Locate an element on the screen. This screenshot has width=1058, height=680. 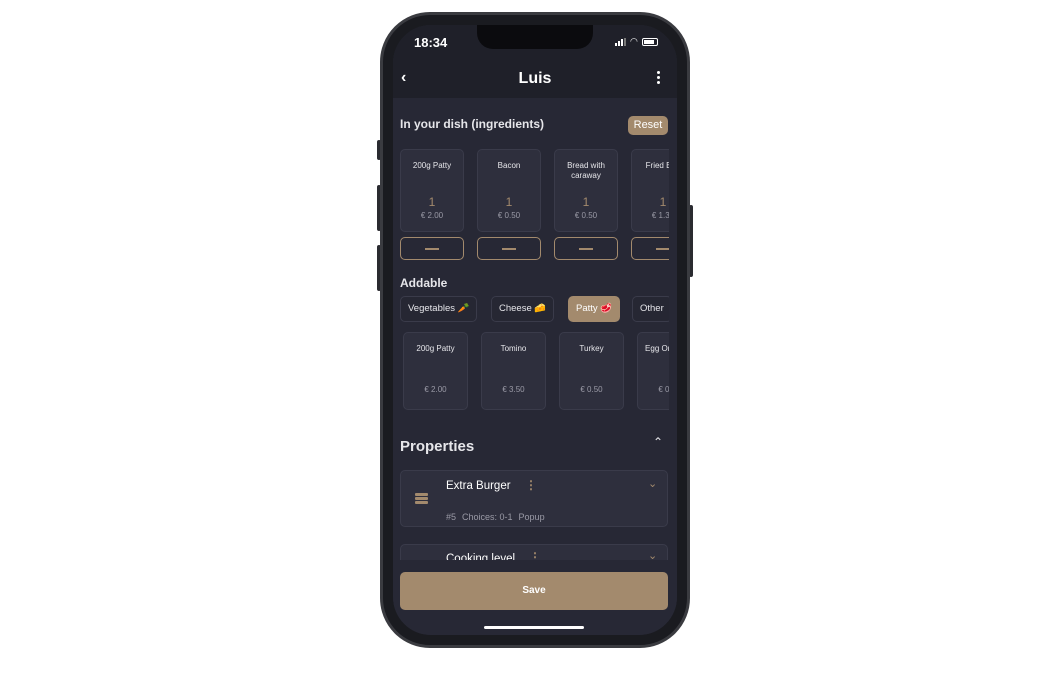
addable-item-name: Egg Omelette is located at coordinates (657, 348).